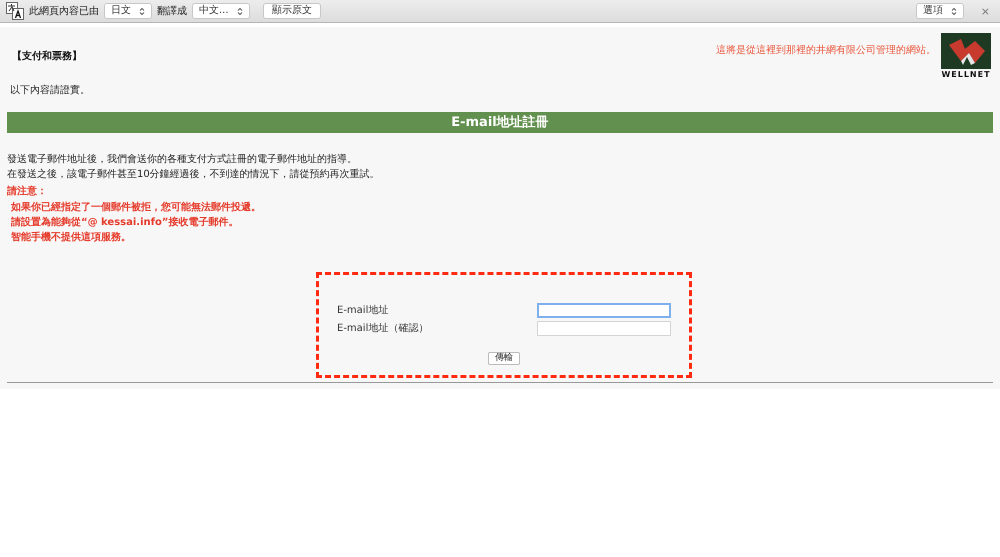  I want to click on source-language-select: 日文, so click(128, 11).